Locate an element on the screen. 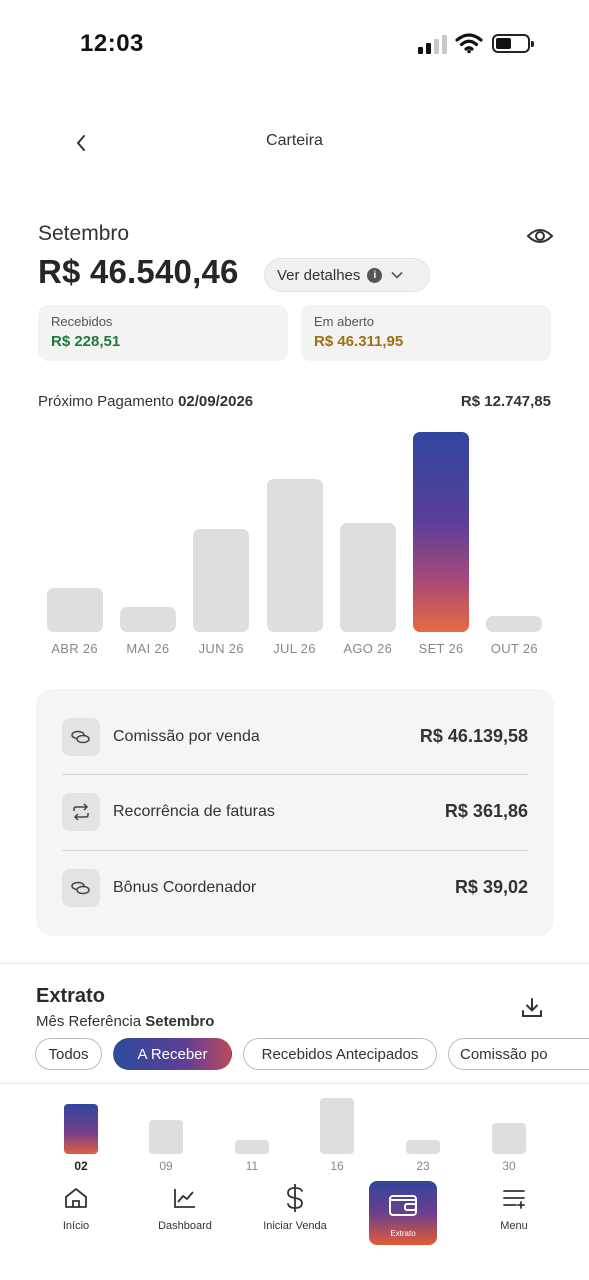 The image size is (589, 1280). download-icon is located at coordinates (532, 1008).